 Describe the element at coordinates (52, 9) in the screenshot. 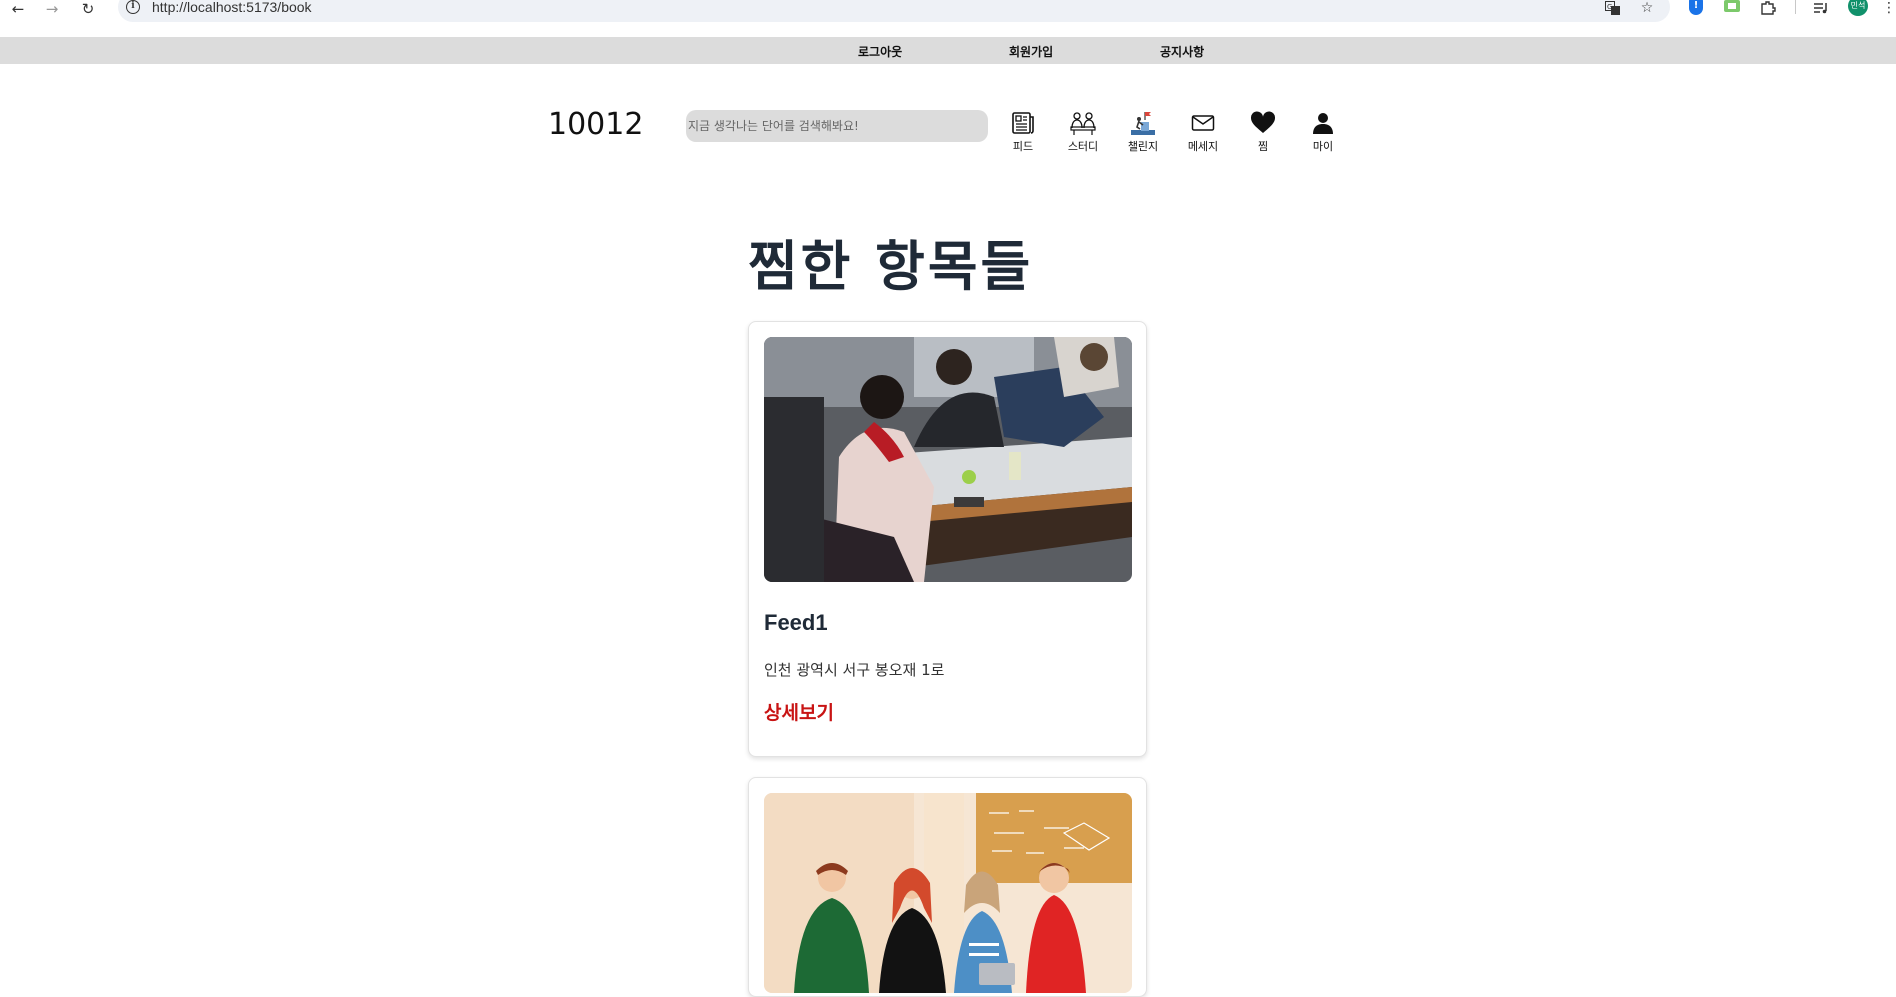

I see `forward-arrow-icon: →` at that location.